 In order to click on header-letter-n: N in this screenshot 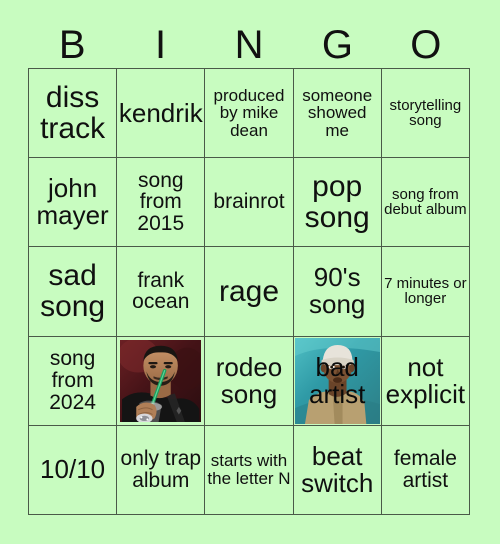, I will do `click(249, 45)`.